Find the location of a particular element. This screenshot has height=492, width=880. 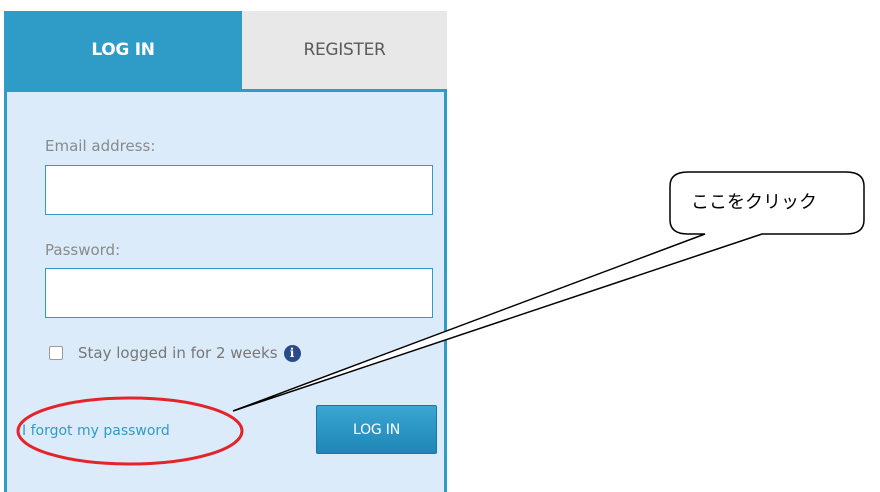

callout-text: ここをクリック is located at coordinates (754, 202).